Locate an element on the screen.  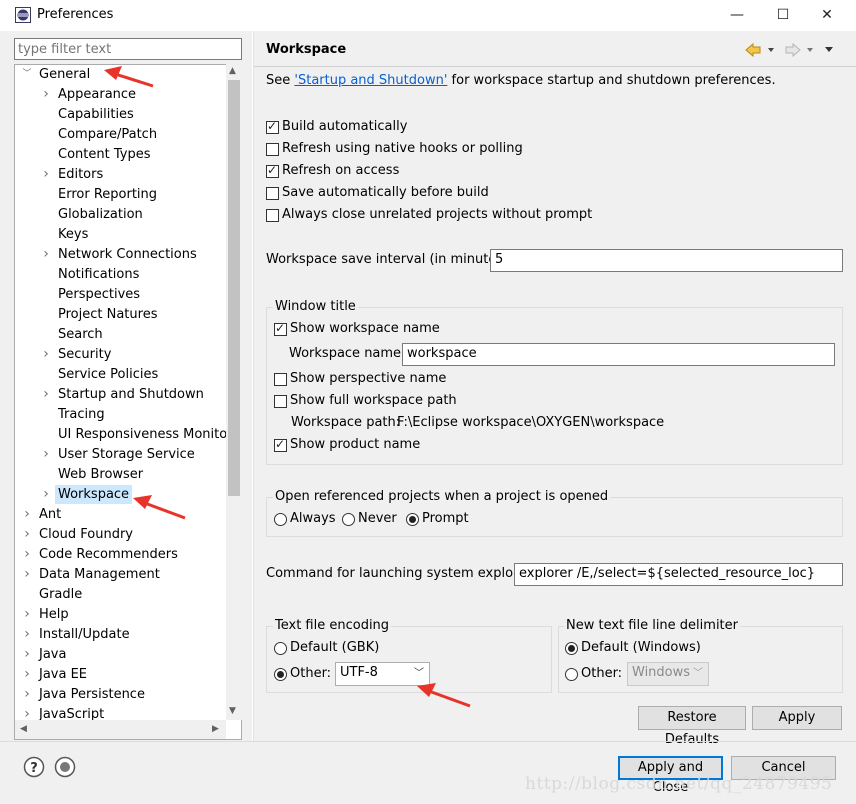
tree-item-user-storage-service: › User Storage Service is located at coordinates (128, 455).